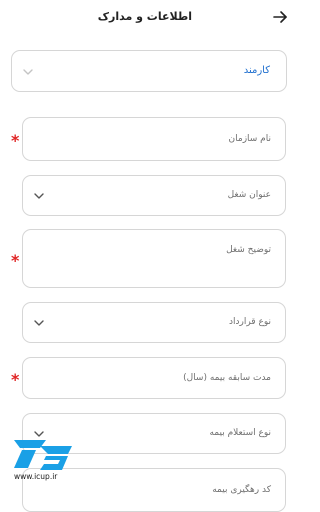  What do you see at coordinates (248, 250) in the screenshot?
I see `job-description-label: توضیح شغل` at bounding box center [248, 250].